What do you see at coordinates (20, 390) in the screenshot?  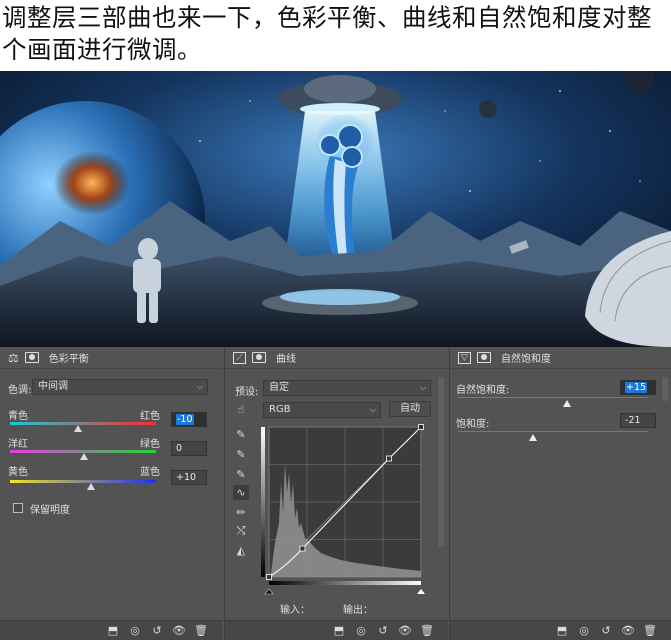 I see `tone-label: 色调:` at bounding box center [20, 390].